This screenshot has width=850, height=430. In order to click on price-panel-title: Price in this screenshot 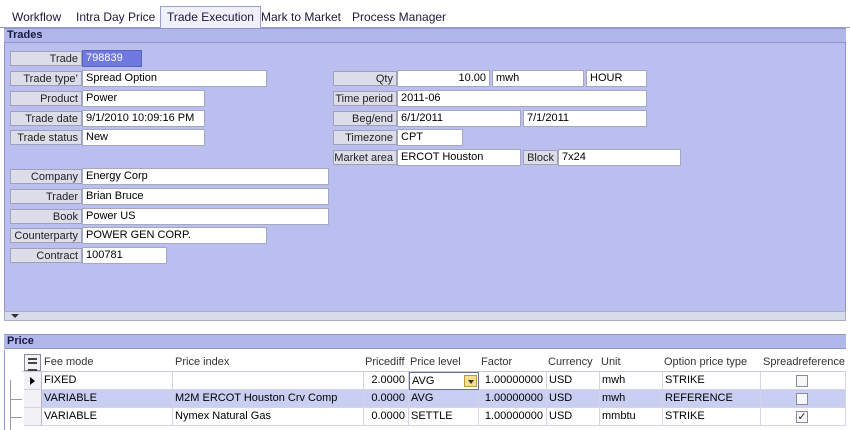, I will do `click(425, 341)`.